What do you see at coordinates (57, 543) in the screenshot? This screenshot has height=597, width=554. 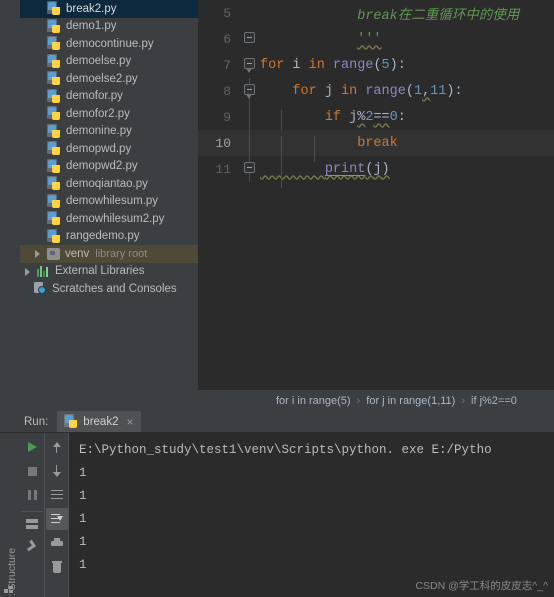 I see `print-button` at bounding box center [57, 543].